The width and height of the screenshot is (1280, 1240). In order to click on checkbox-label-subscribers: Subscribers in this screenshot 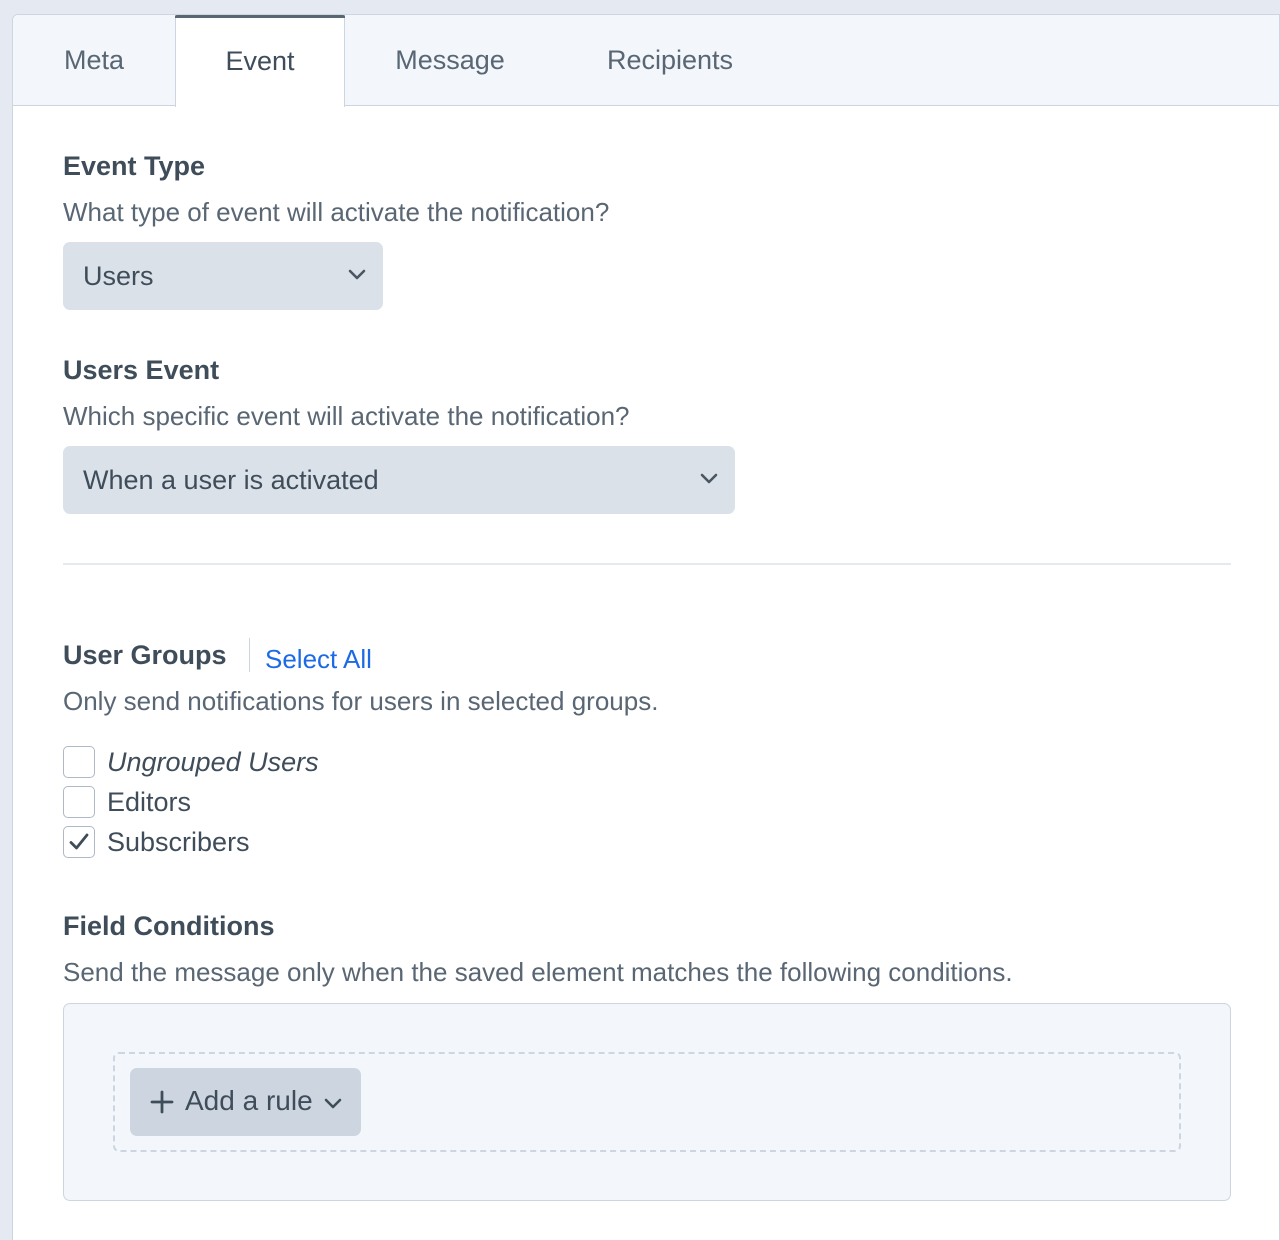, I will do `click(178, 842)`.